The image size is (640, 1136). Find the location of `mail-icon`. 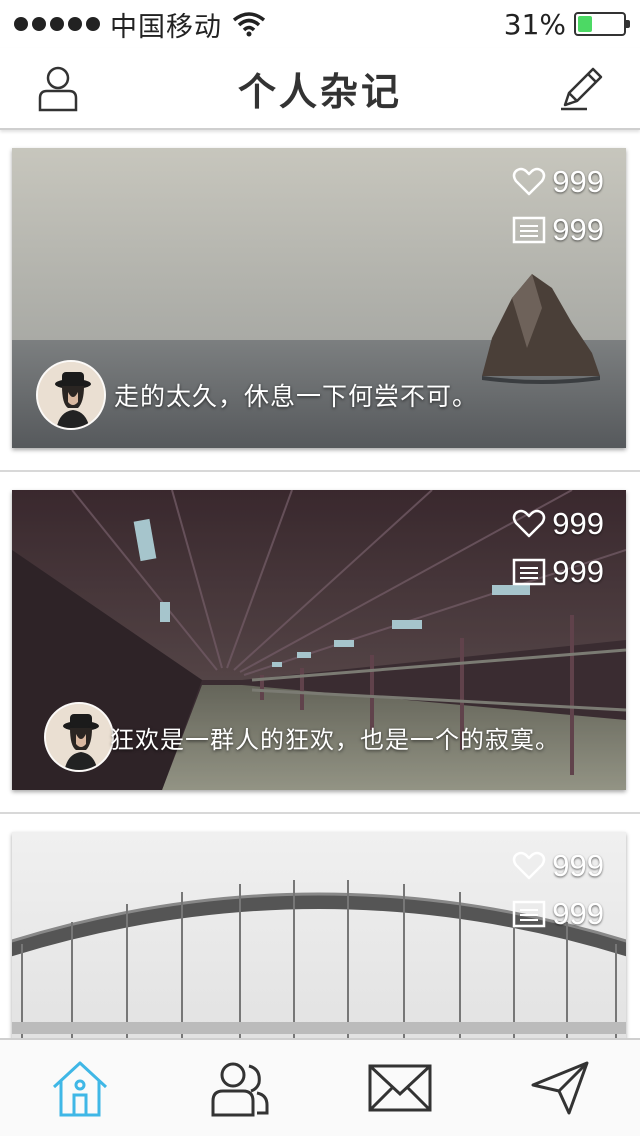

mail-icon is located at coordinates (400, 1088).